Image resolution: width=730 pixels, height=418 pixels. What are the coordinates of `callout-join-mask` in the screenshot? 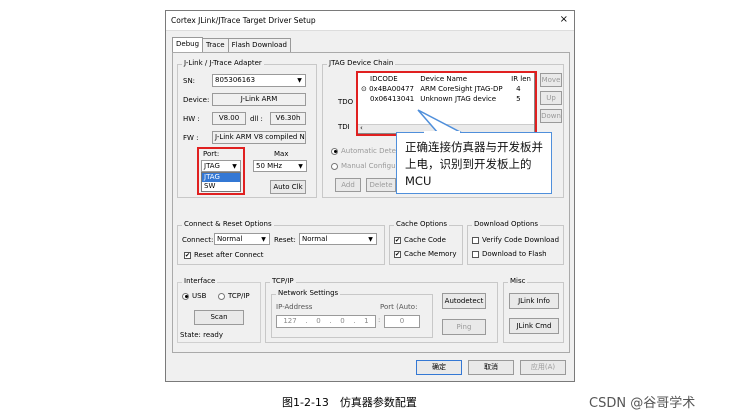 It's located at (442, 133).